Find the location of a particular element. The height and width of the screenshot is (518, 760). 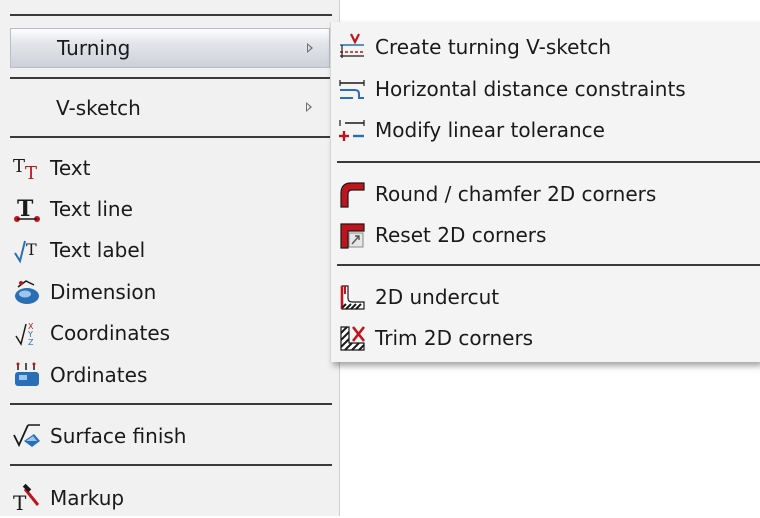

submenu-item-label: 2D undercut is located at coordinates (437, 297).